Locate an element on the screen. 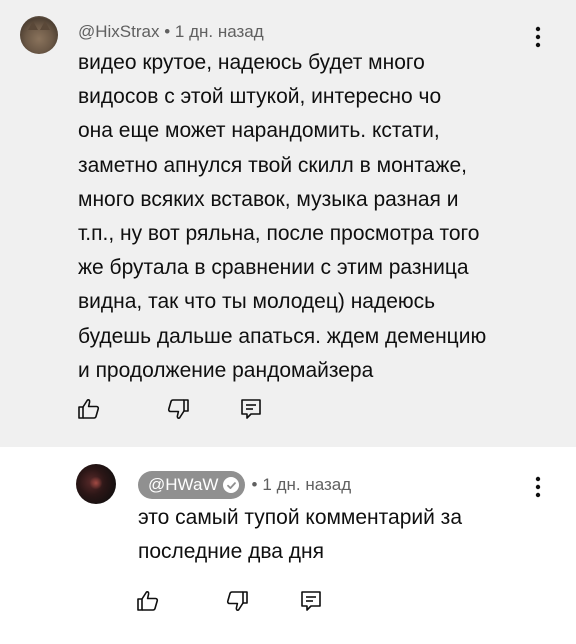 The width and height of the screenshot is (576, 644). verified-check-icon is located at coordinates (231, 485).